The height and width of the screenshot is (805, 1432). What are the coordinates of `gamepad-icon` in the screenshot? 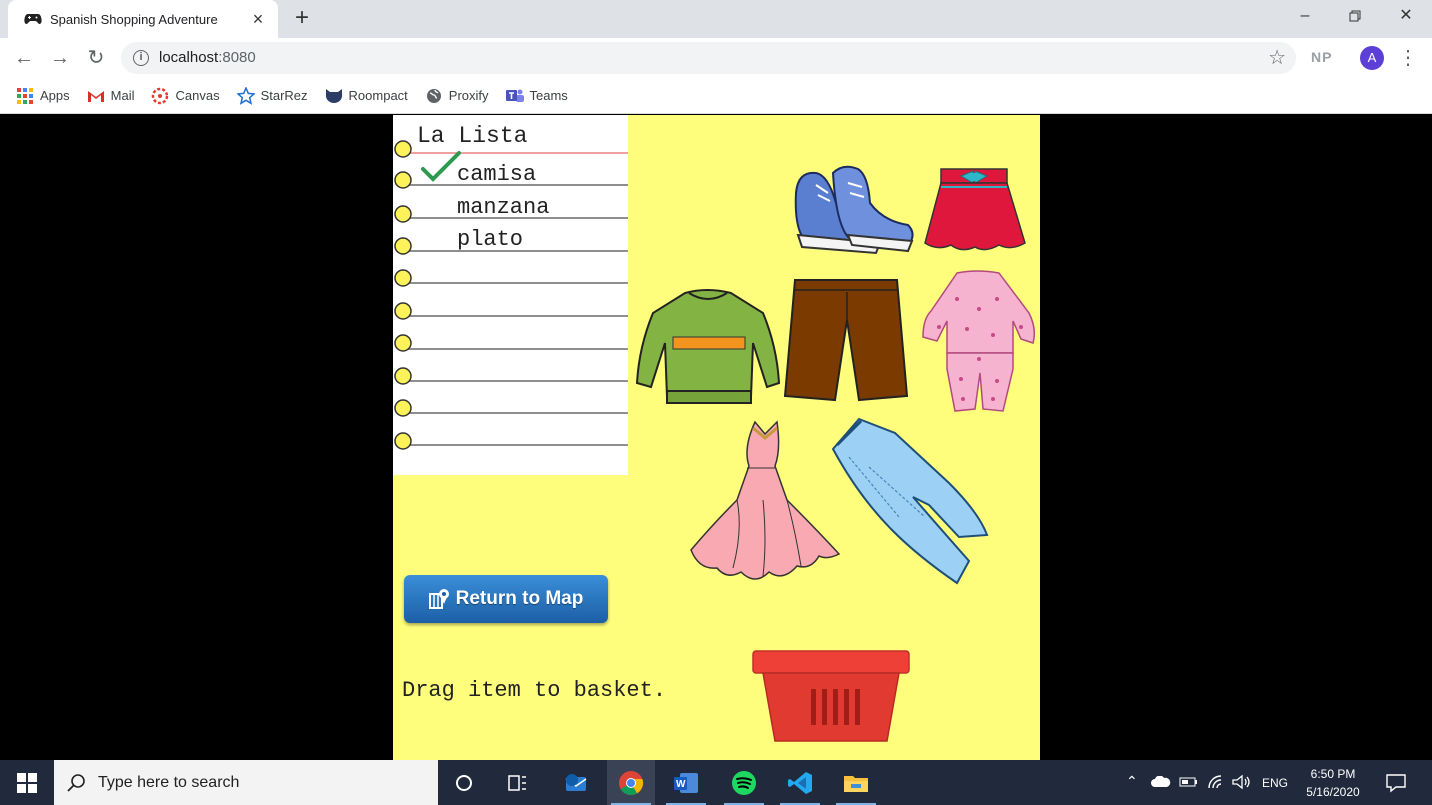 It's located at (33, 19).